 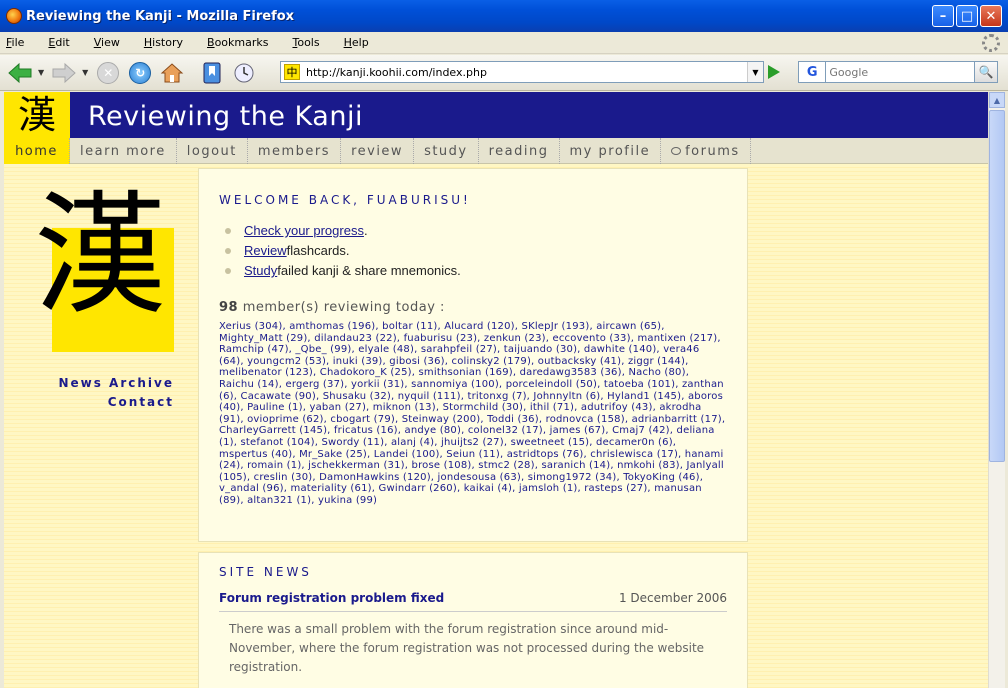 I want to click on nav-learn-more: learn more, so click(x=123, y=151).